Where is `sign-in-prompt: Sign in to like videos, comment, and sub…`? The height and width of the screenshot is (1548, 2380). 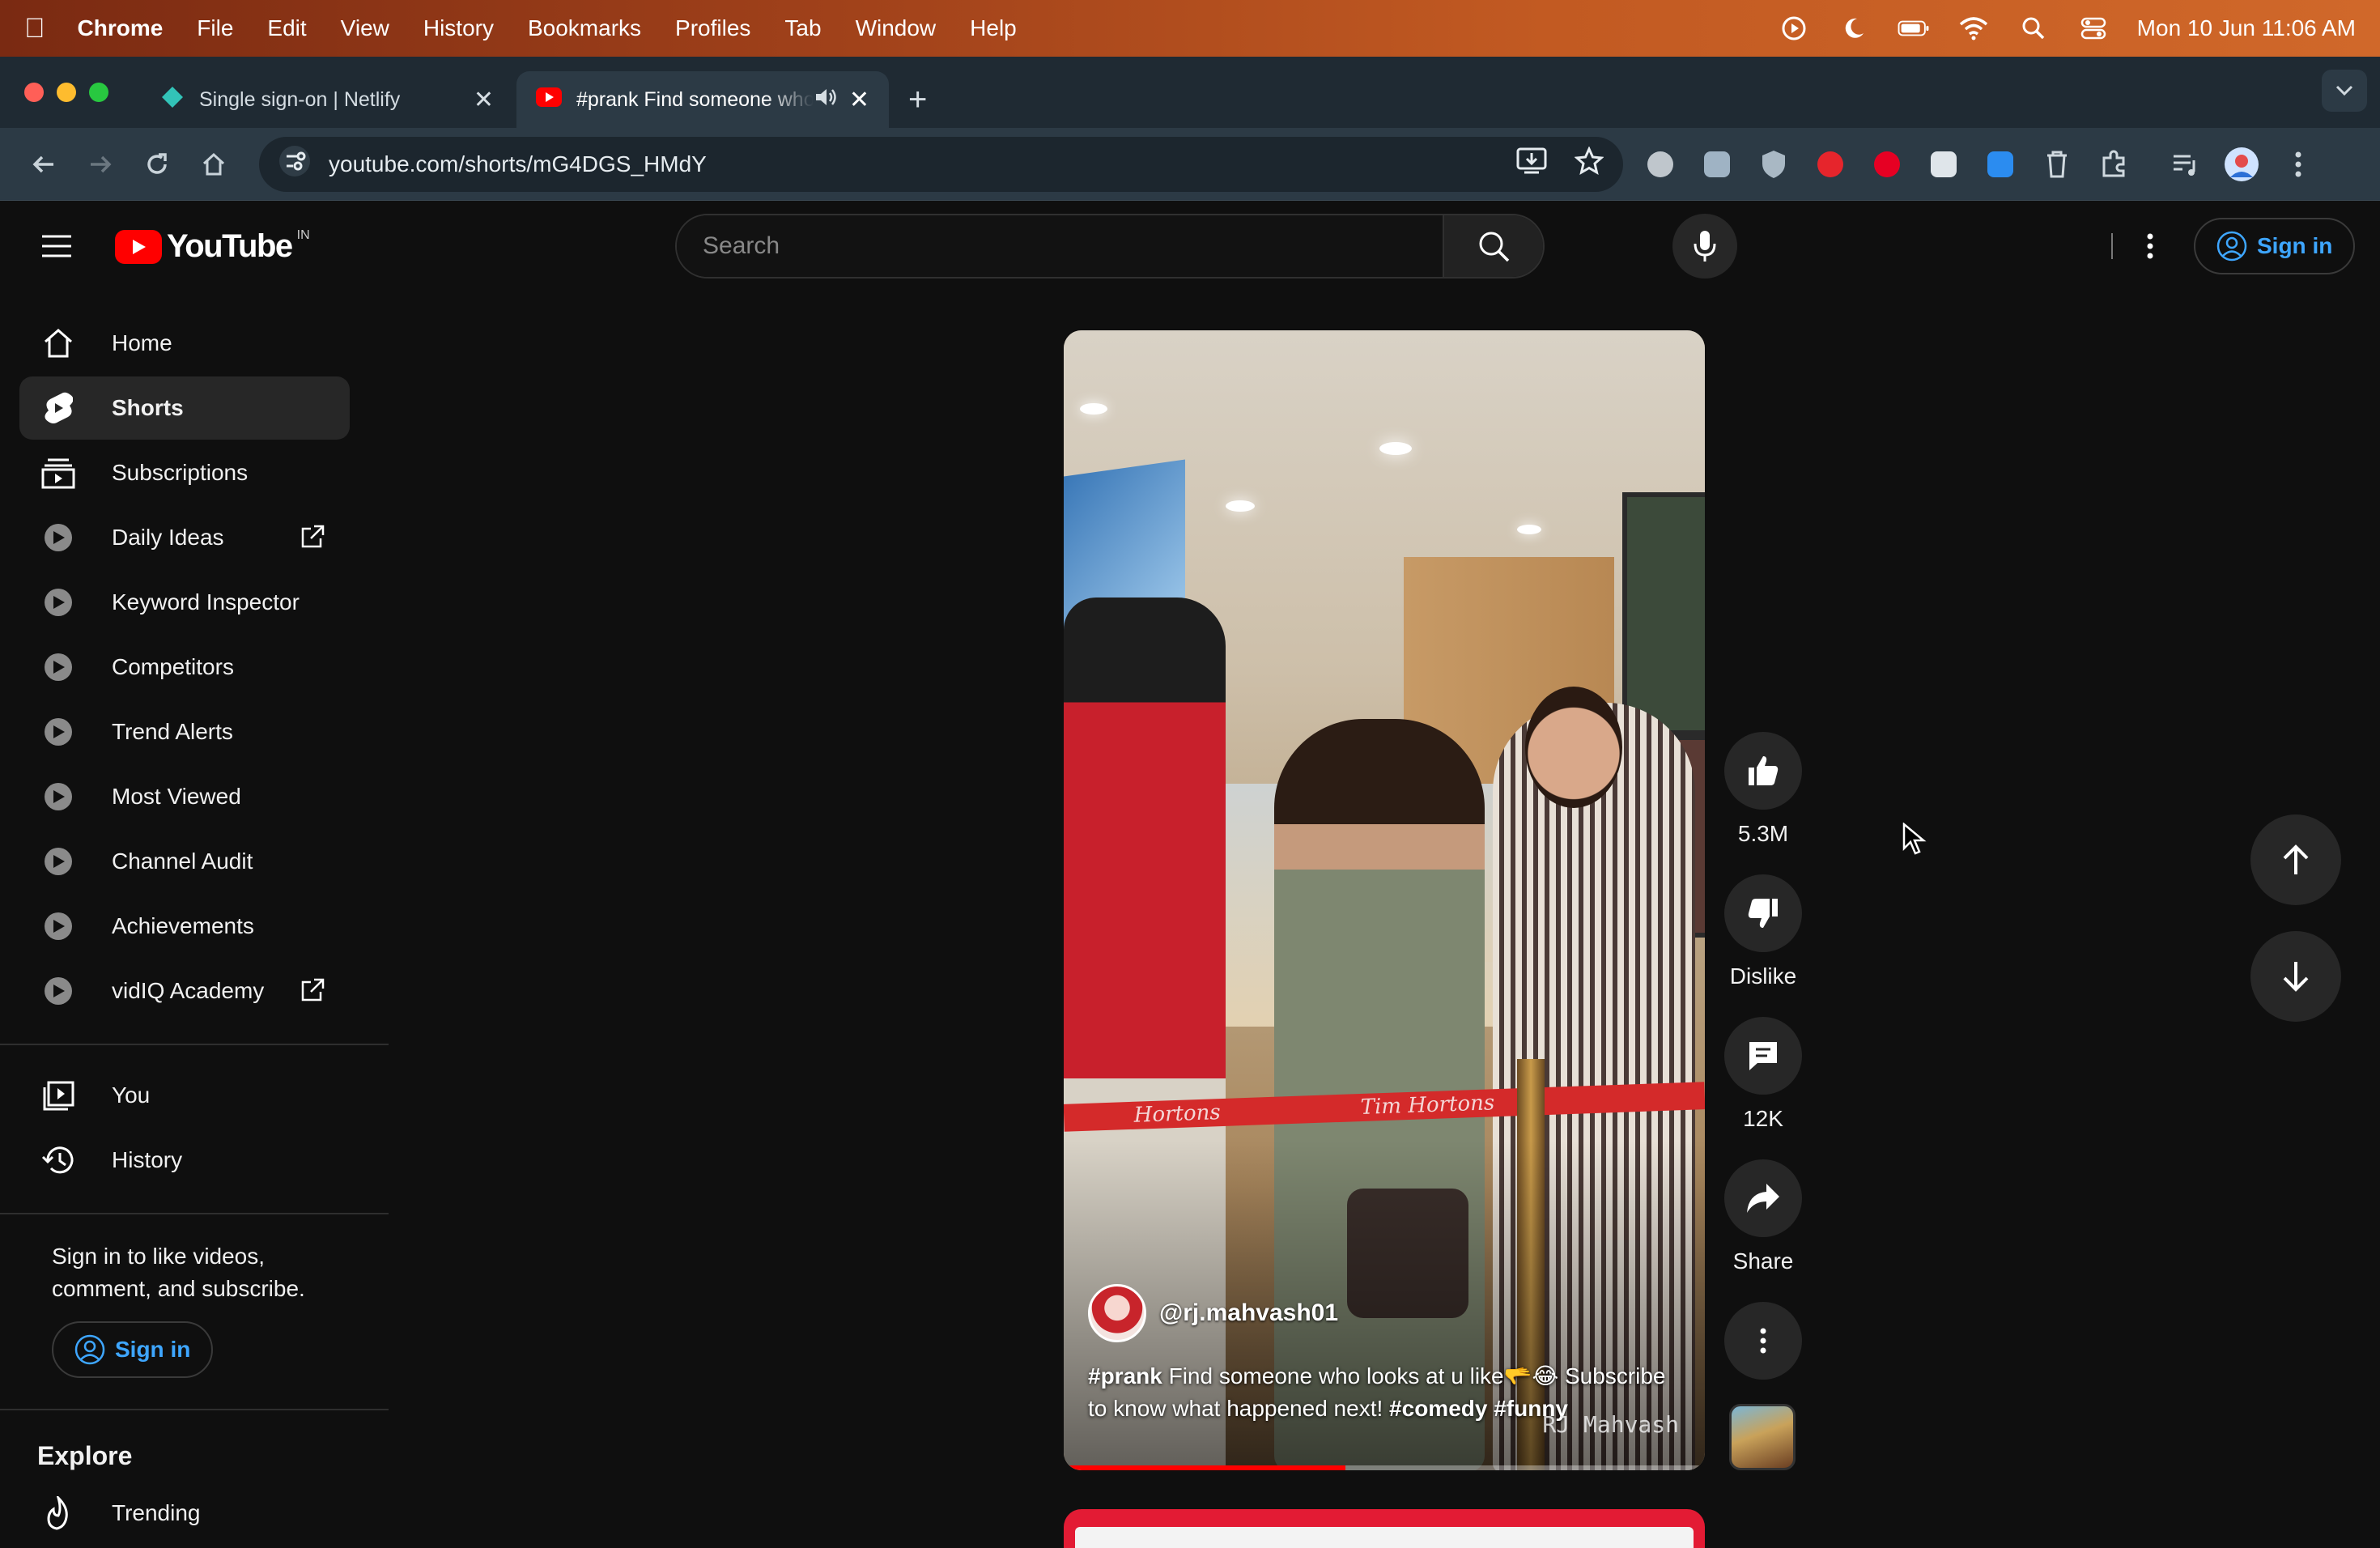
sign-in-prompt: Sign in to like videos, comment, and sub… is located at coordinates (178, 1272).